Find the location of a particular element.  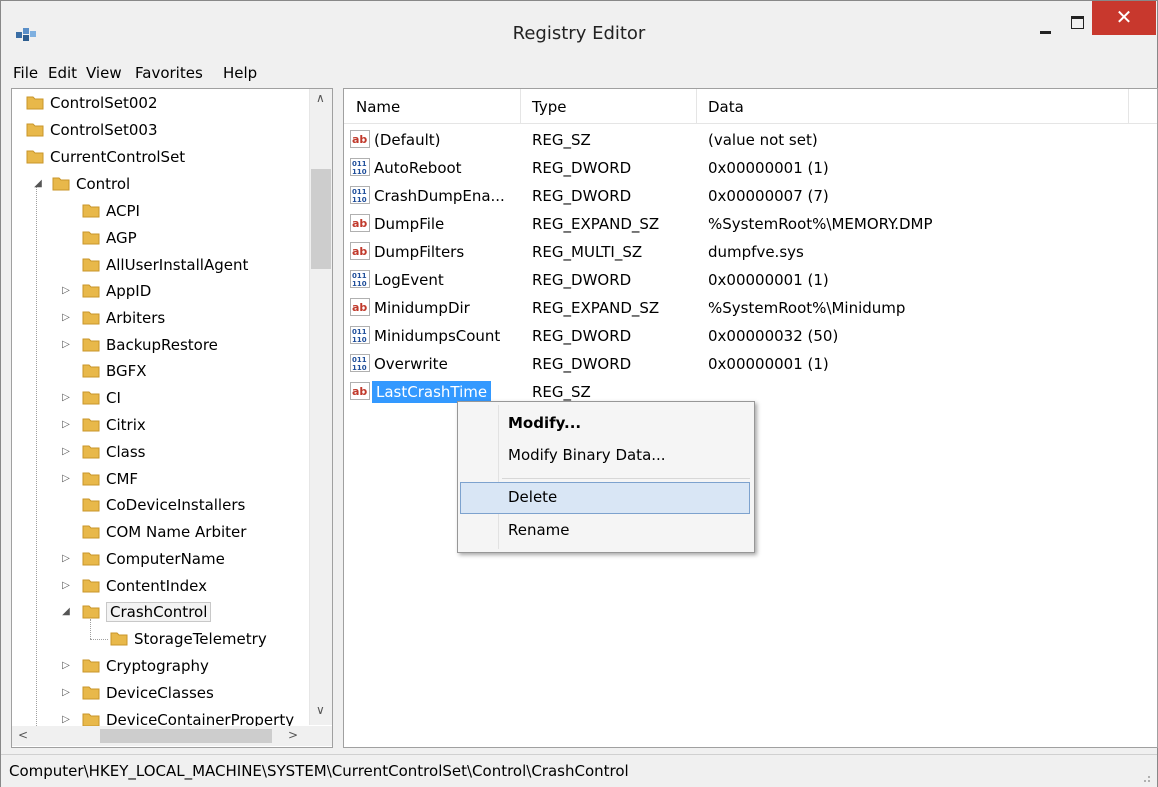

tree-node-control: Control is located at coordinates (91, 184).